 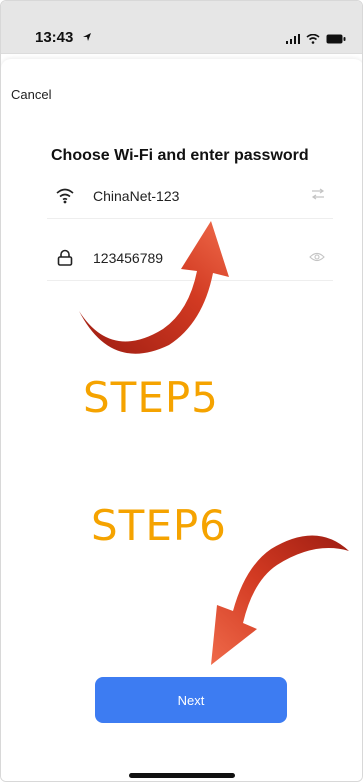 I want to click on wifi-status-icon, so click(x=313, y=40).